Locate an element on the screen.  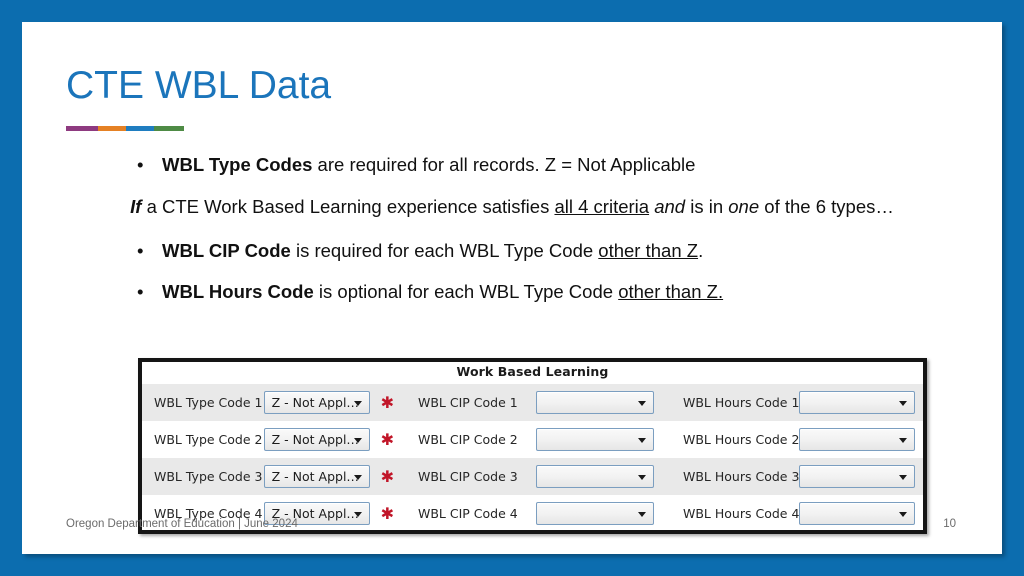
bullet-3-underlined: other than Z is located at coordinates (648, 251).